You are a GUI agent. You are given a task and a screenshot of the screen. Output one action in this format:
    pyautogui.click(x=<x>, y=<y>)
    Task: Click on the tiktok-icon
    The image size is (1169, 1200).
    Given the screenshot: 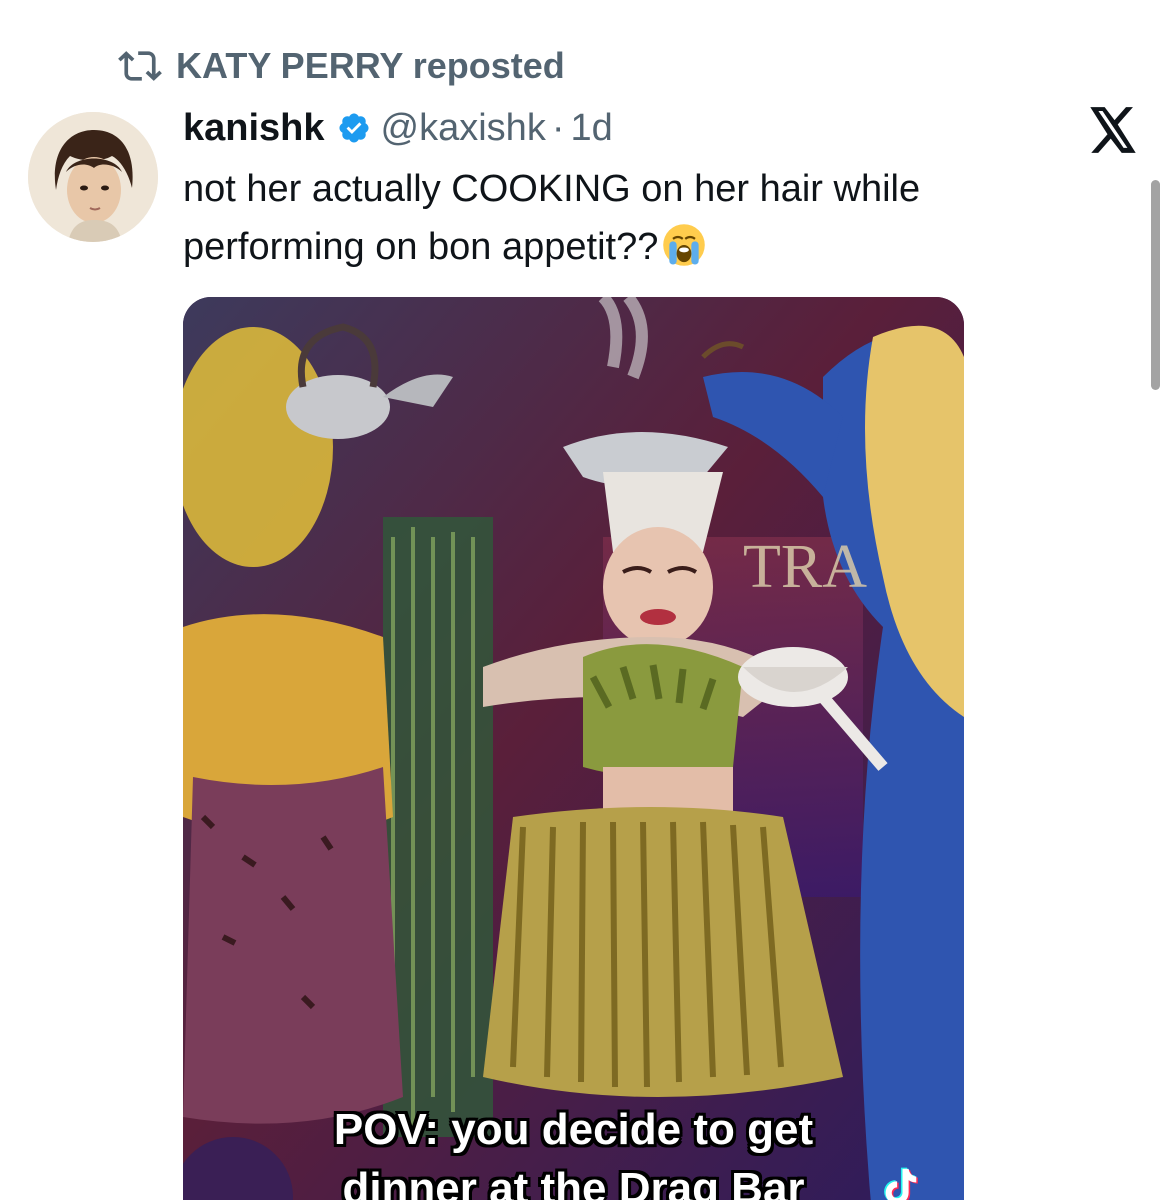 What is the action you would take?
    pyautogui.click(x=900, y=1182)
    